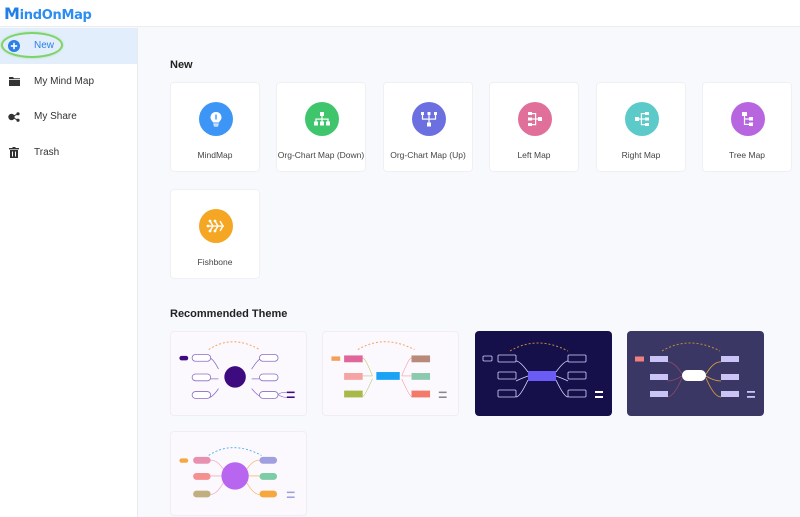 This screenshot has width=800, height=517. What do you see at coordinates (44, 46) in the screenshot?
I see `sidebar-item-label: New` at bounding box center [44, 46].